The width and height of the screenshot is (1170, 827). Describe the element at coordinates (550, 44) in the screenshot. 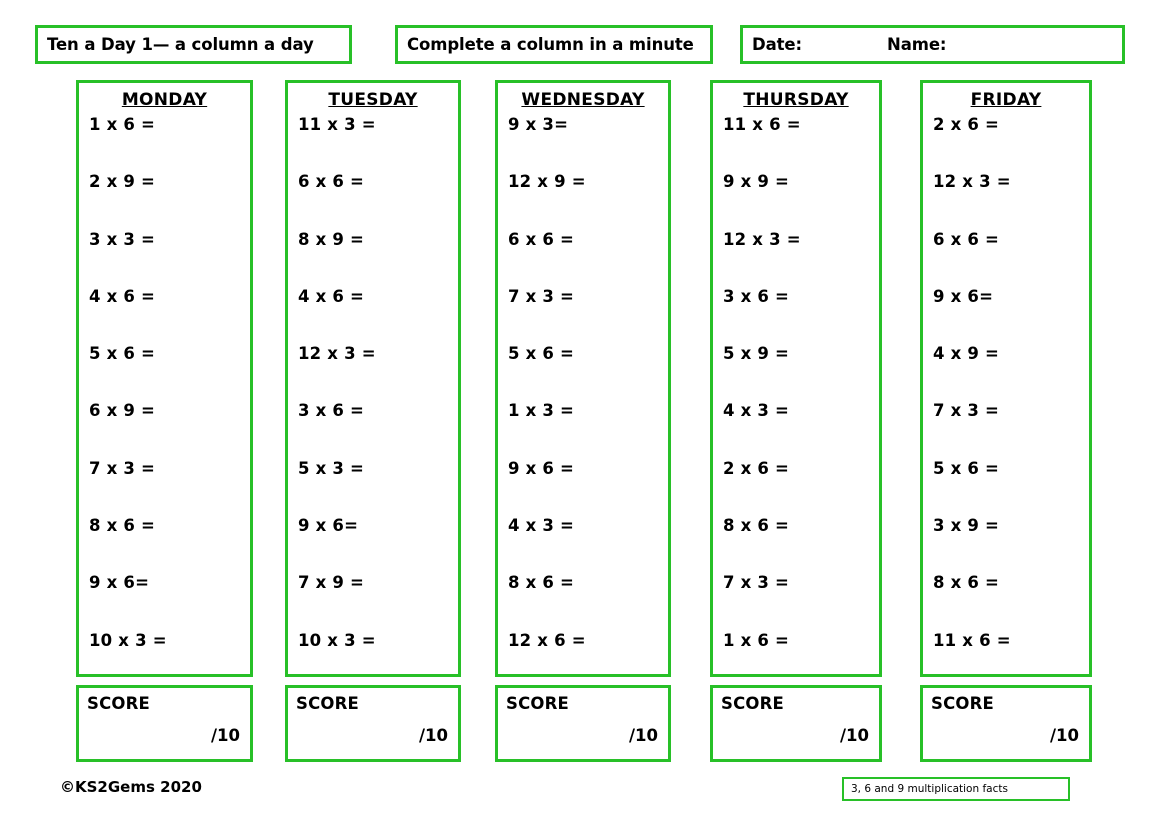

I see `instruction-text: Complete a column in a minute` at that location.